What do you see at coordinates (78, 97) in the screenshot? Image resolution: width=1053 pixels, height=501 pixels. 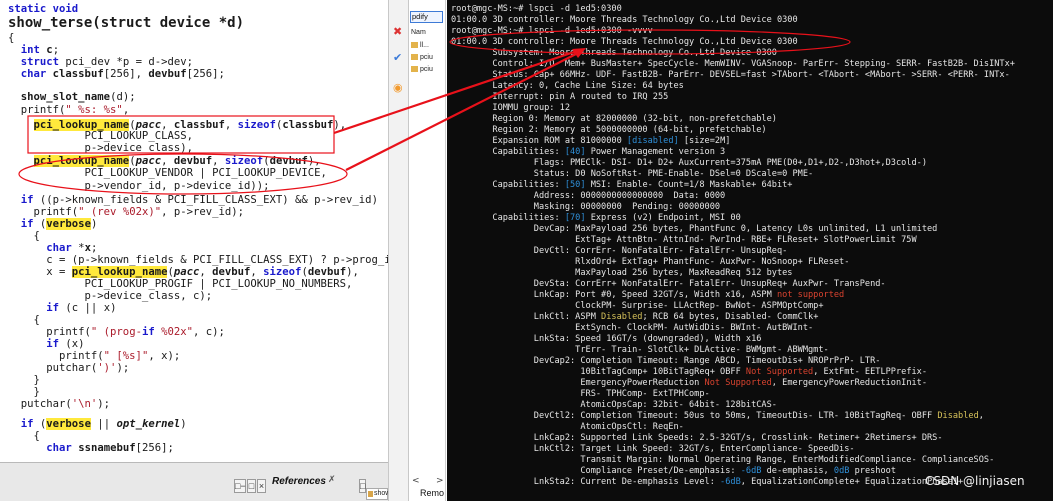 I see `code-line-8: show_slot_name(d);` at bounding box center [78, 97].